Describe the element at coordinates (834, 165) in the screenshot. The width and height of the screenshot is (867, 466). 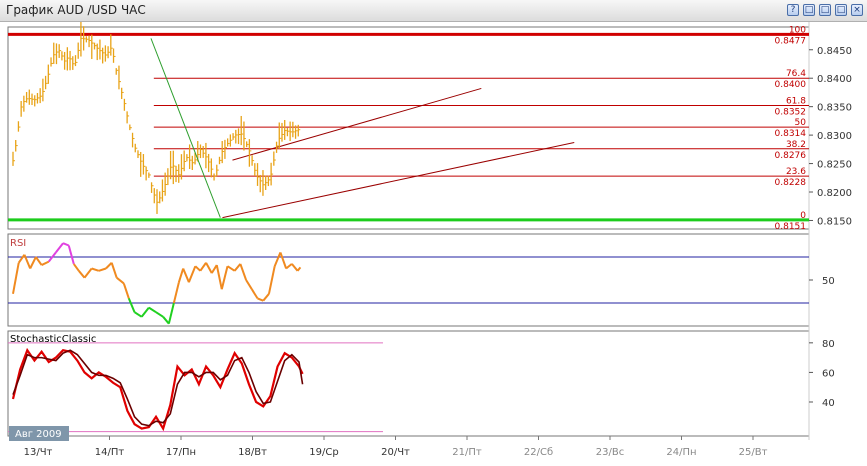
I see `price-axis-label: 0.8250` at that location.